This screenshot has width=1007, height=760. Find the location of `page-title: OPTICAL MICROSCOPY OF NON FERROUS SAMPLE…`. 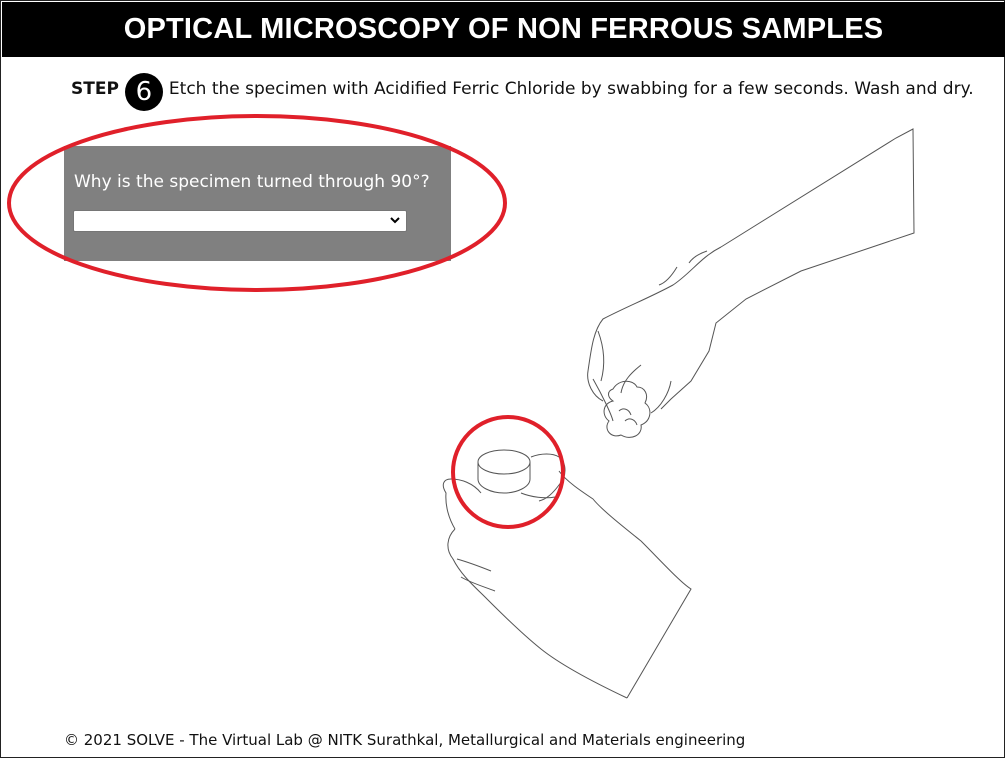

page-title: OPTICAL MICROSCOPY OF NON FERROUS SAMPLE… is located at coordinates (503, 29).